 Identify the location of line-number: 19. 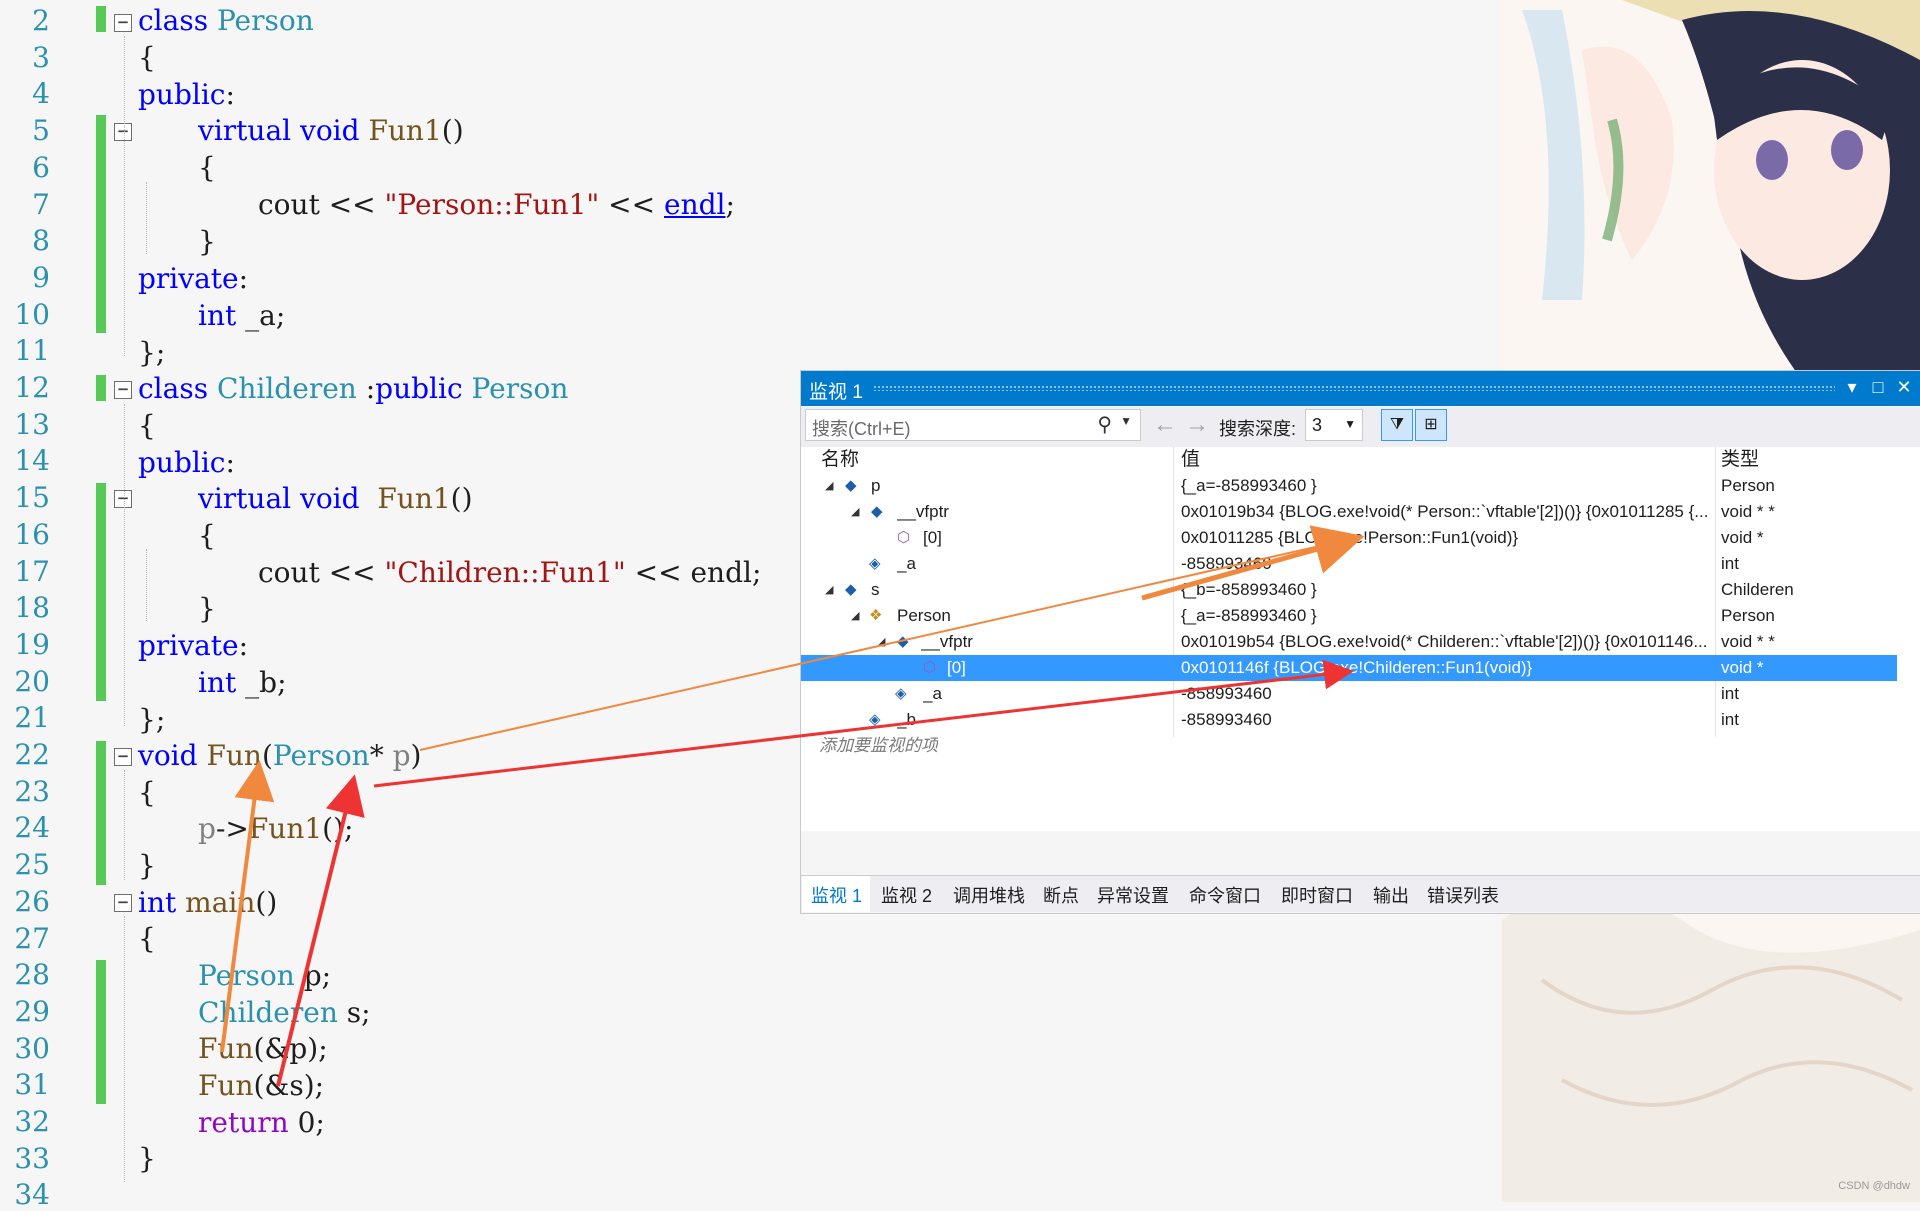
(32, 644).